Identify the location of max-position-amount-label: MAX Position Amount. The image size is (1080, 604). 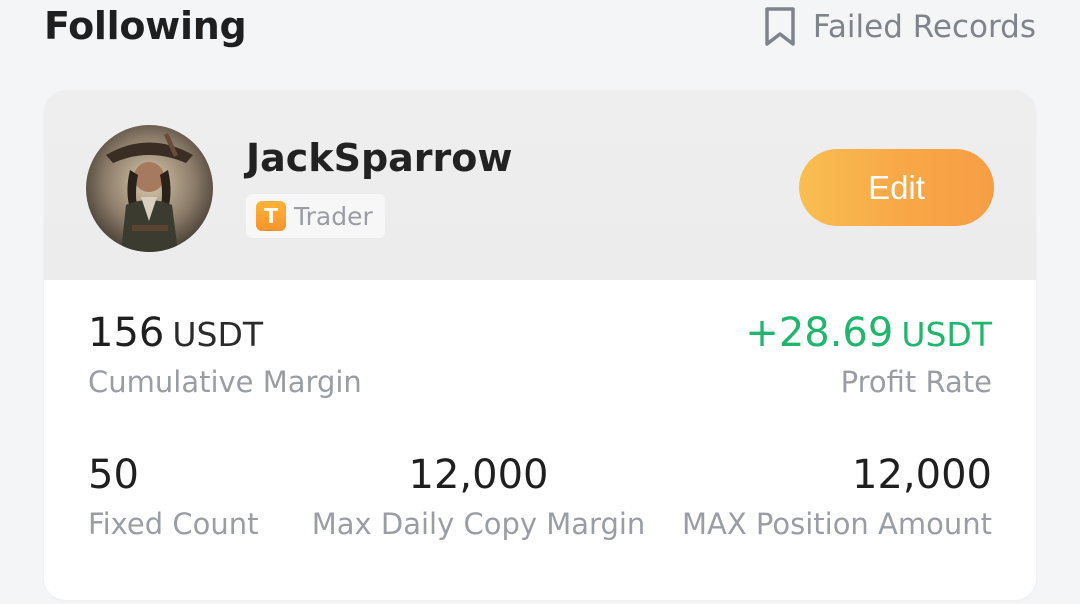
(836, 524).